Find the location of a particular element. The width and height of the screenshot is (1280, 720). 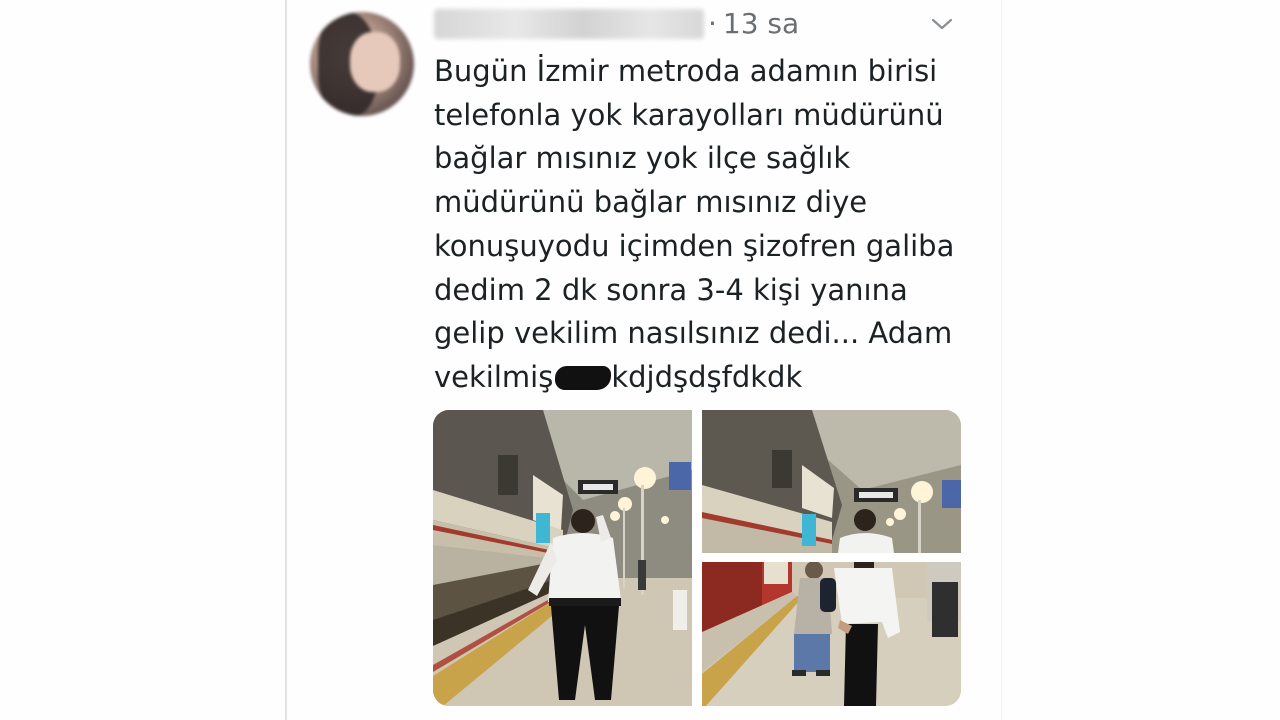

timeline-divider is located at coordinates (286, 360).